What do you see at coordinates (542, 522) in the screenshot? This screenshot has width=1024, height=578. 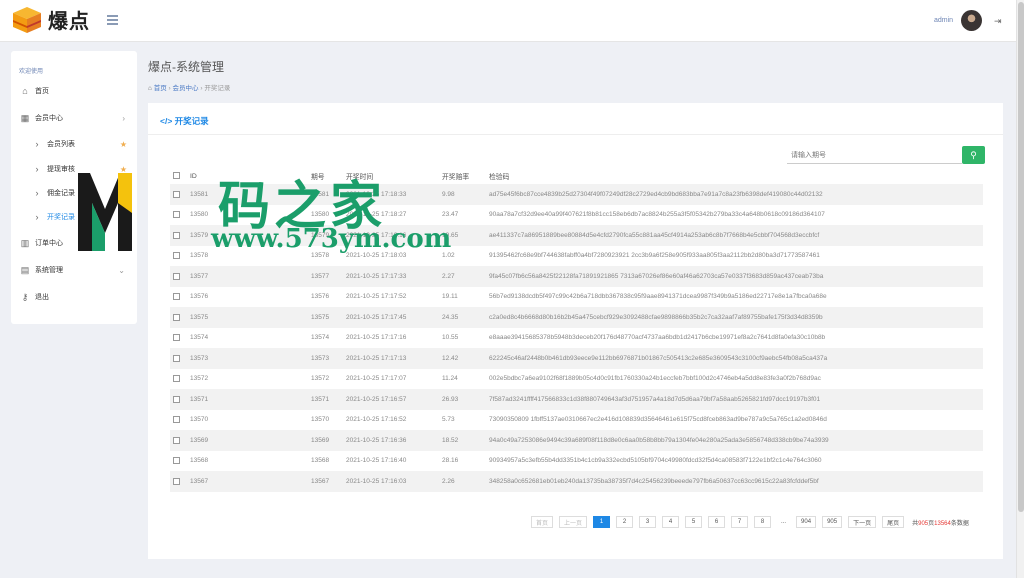 I see `first-page-button: 首页` at bounding box center [542, 522].